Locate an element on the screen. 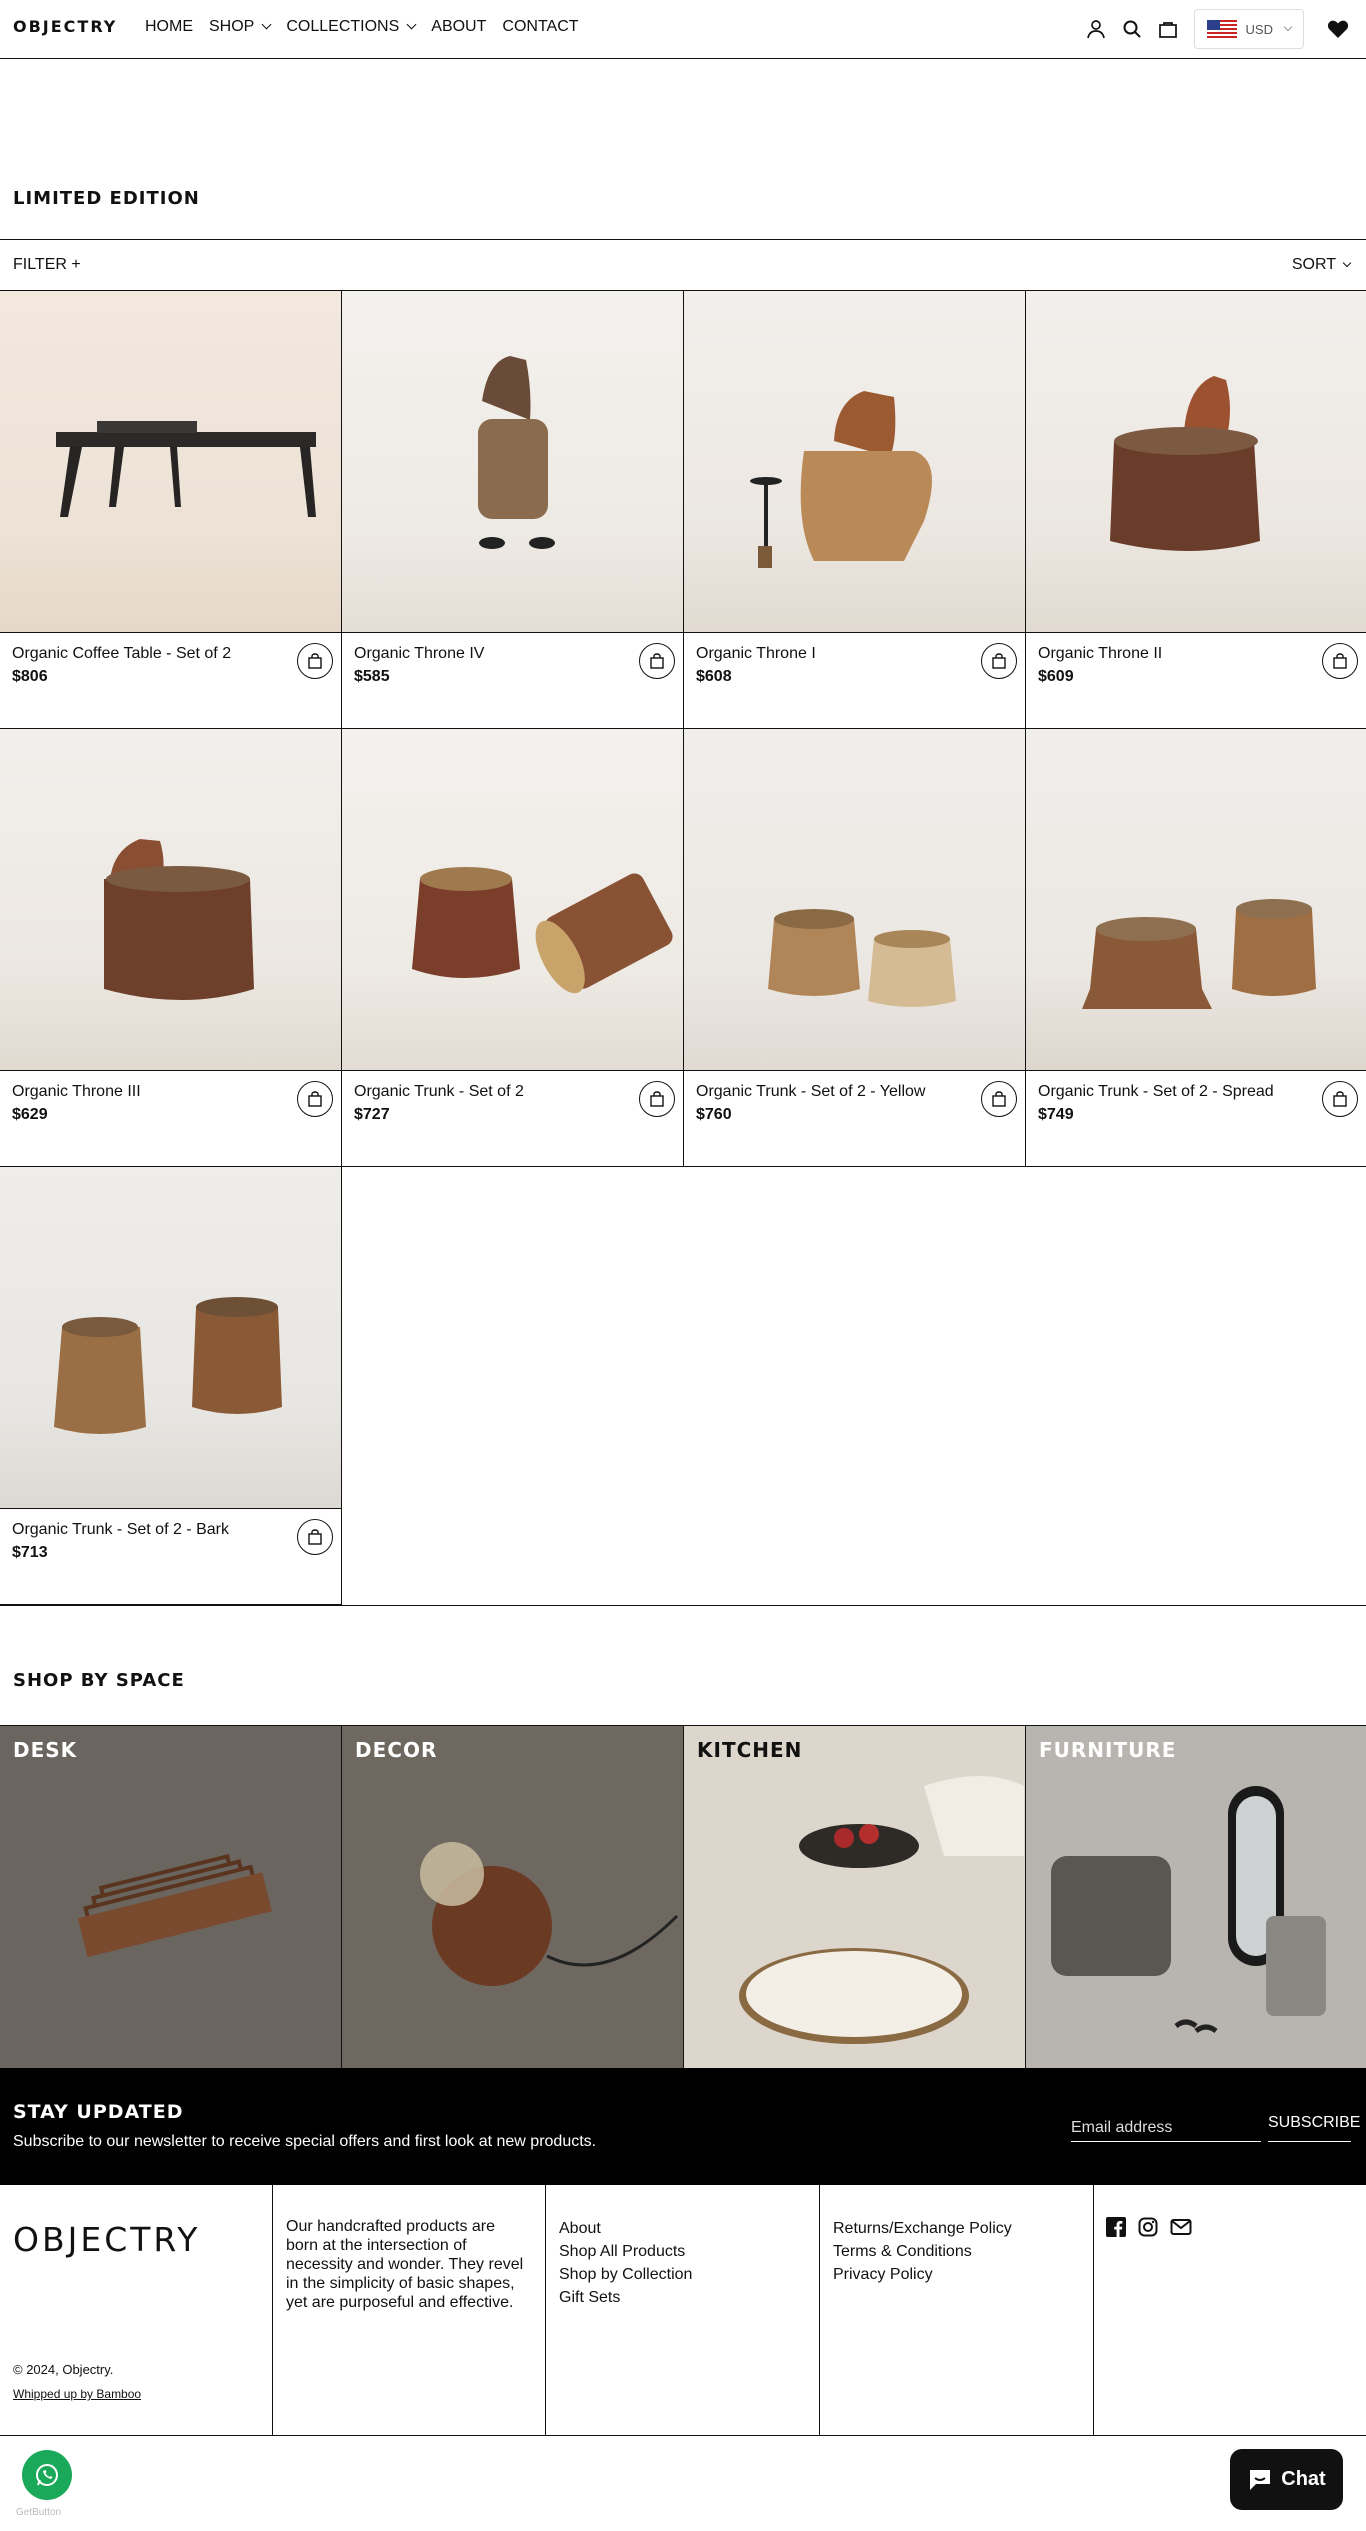 This screenshot has width=1366, height=2531. product-price: $806 is located at coordinates (30, 676).